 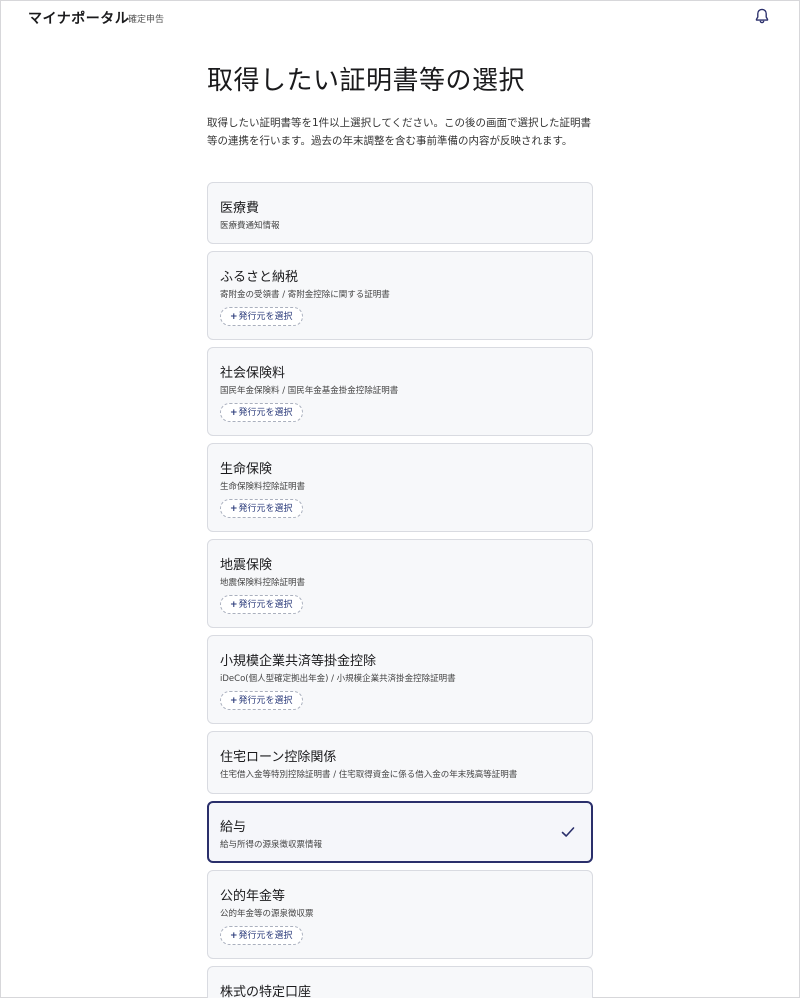 I want to click on page-title: 取得したい証明書等の選択, so click(x=366, y=81).